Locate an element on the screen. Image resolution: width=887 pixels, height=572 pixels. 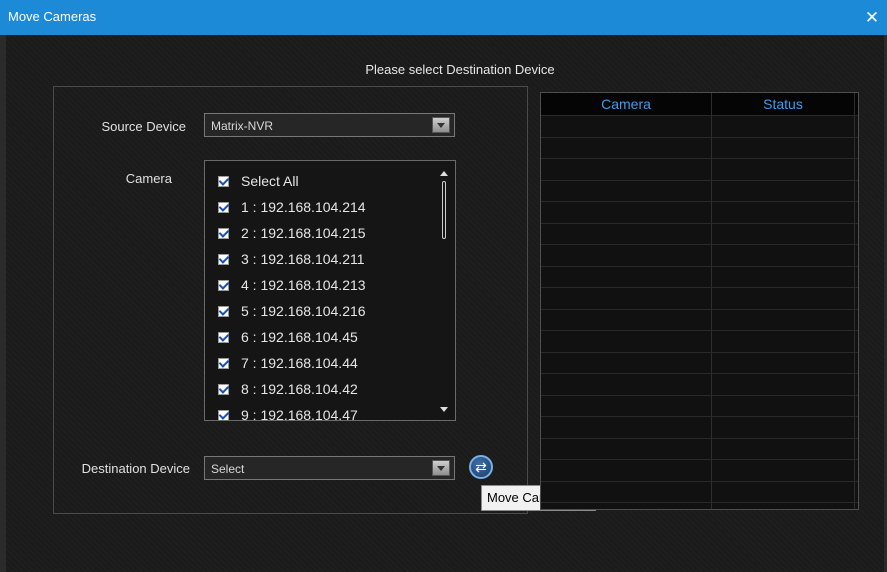
window-title: Move Cameras is located at coordinates (52, 16).